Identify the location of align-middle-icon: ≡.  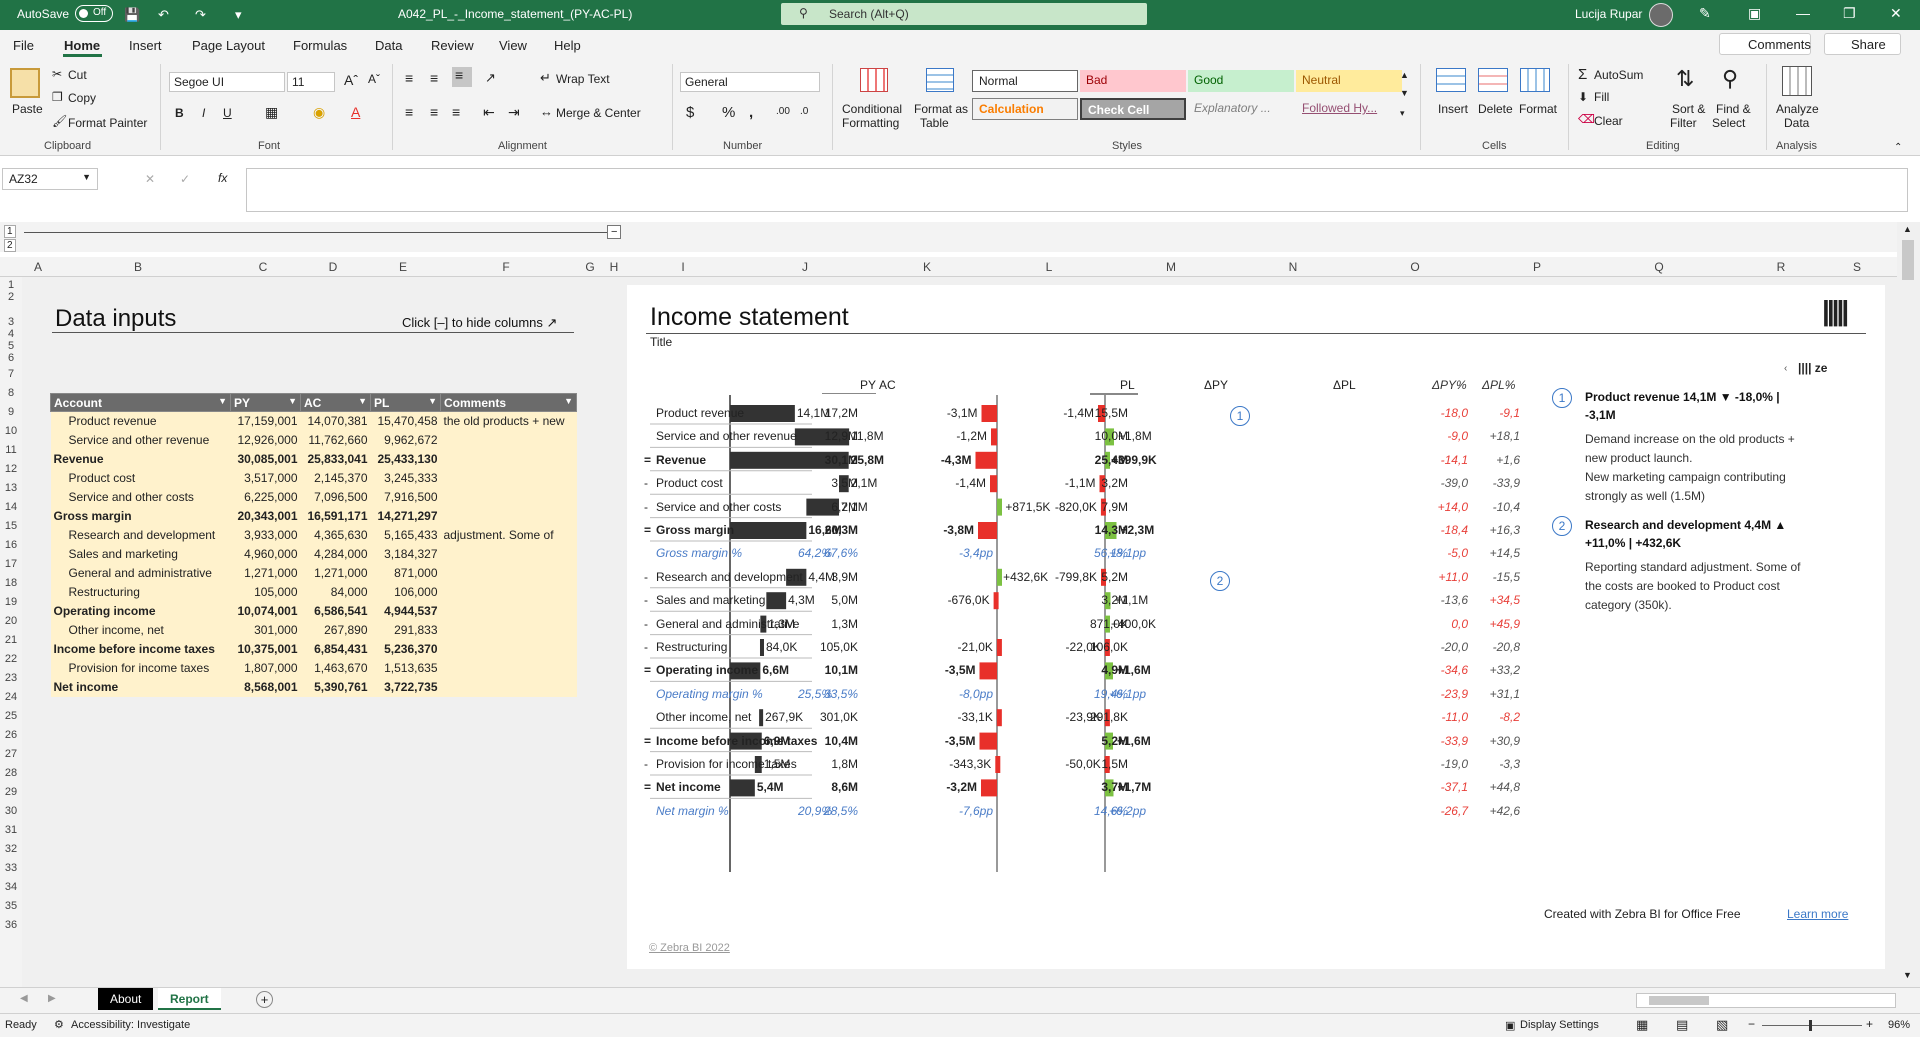
(434, 78).